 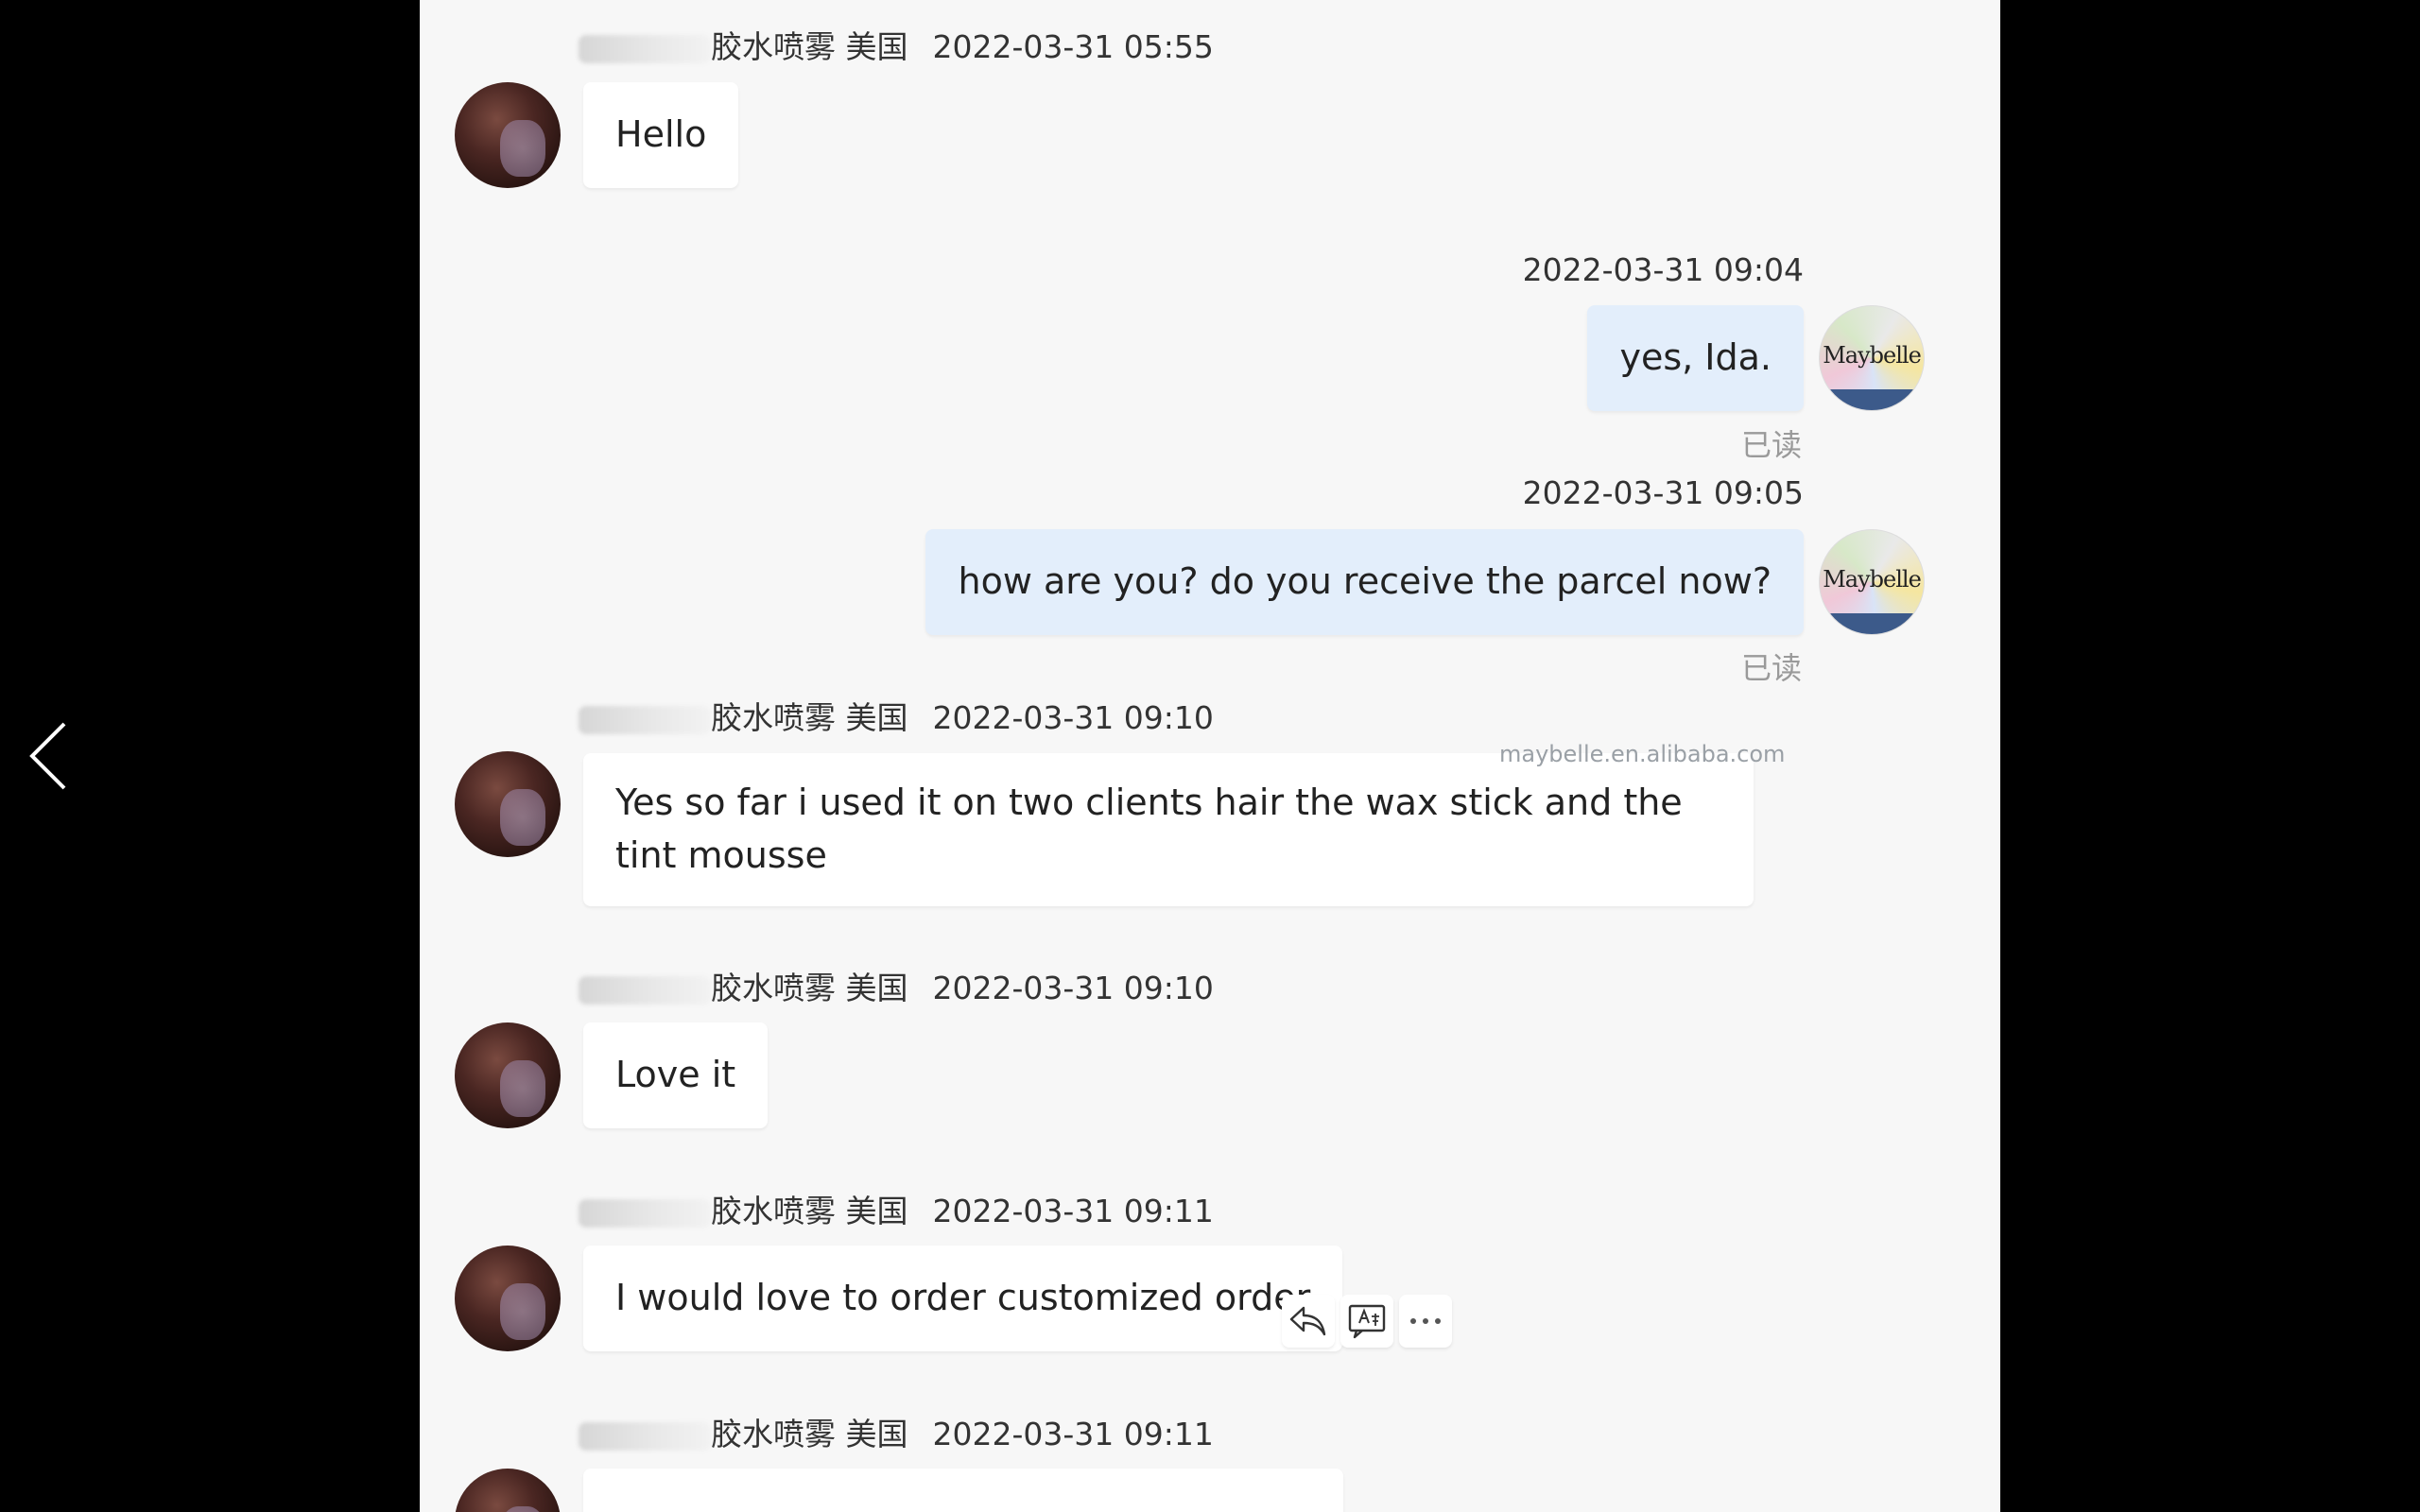 I want to click on more-icon, so click(x=1425, y=1321).